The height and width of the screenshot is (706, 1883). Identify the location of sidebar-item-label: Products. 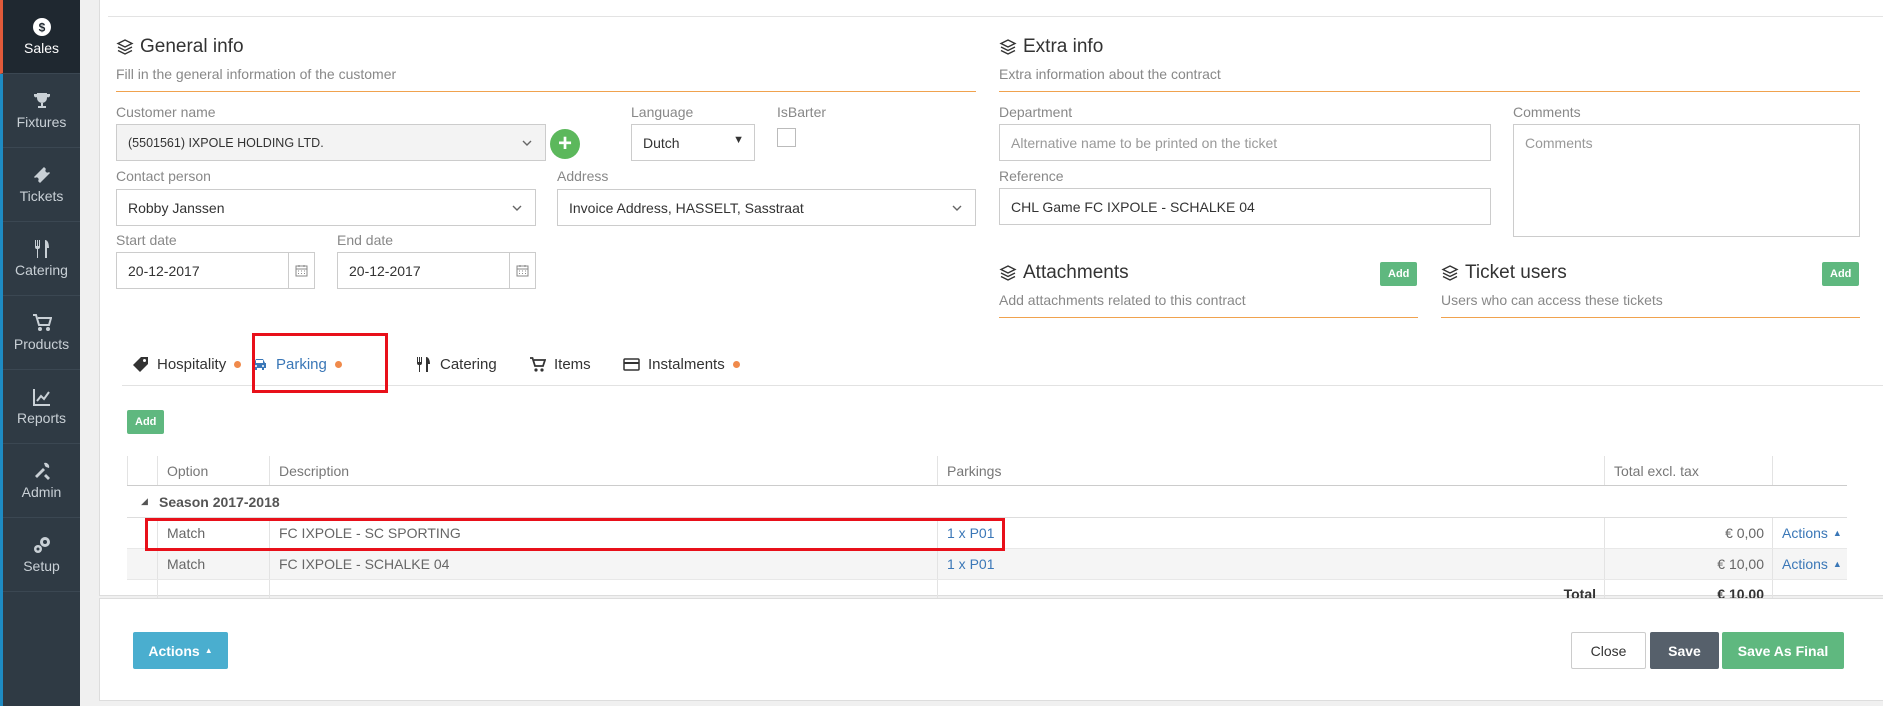
(41, 344).